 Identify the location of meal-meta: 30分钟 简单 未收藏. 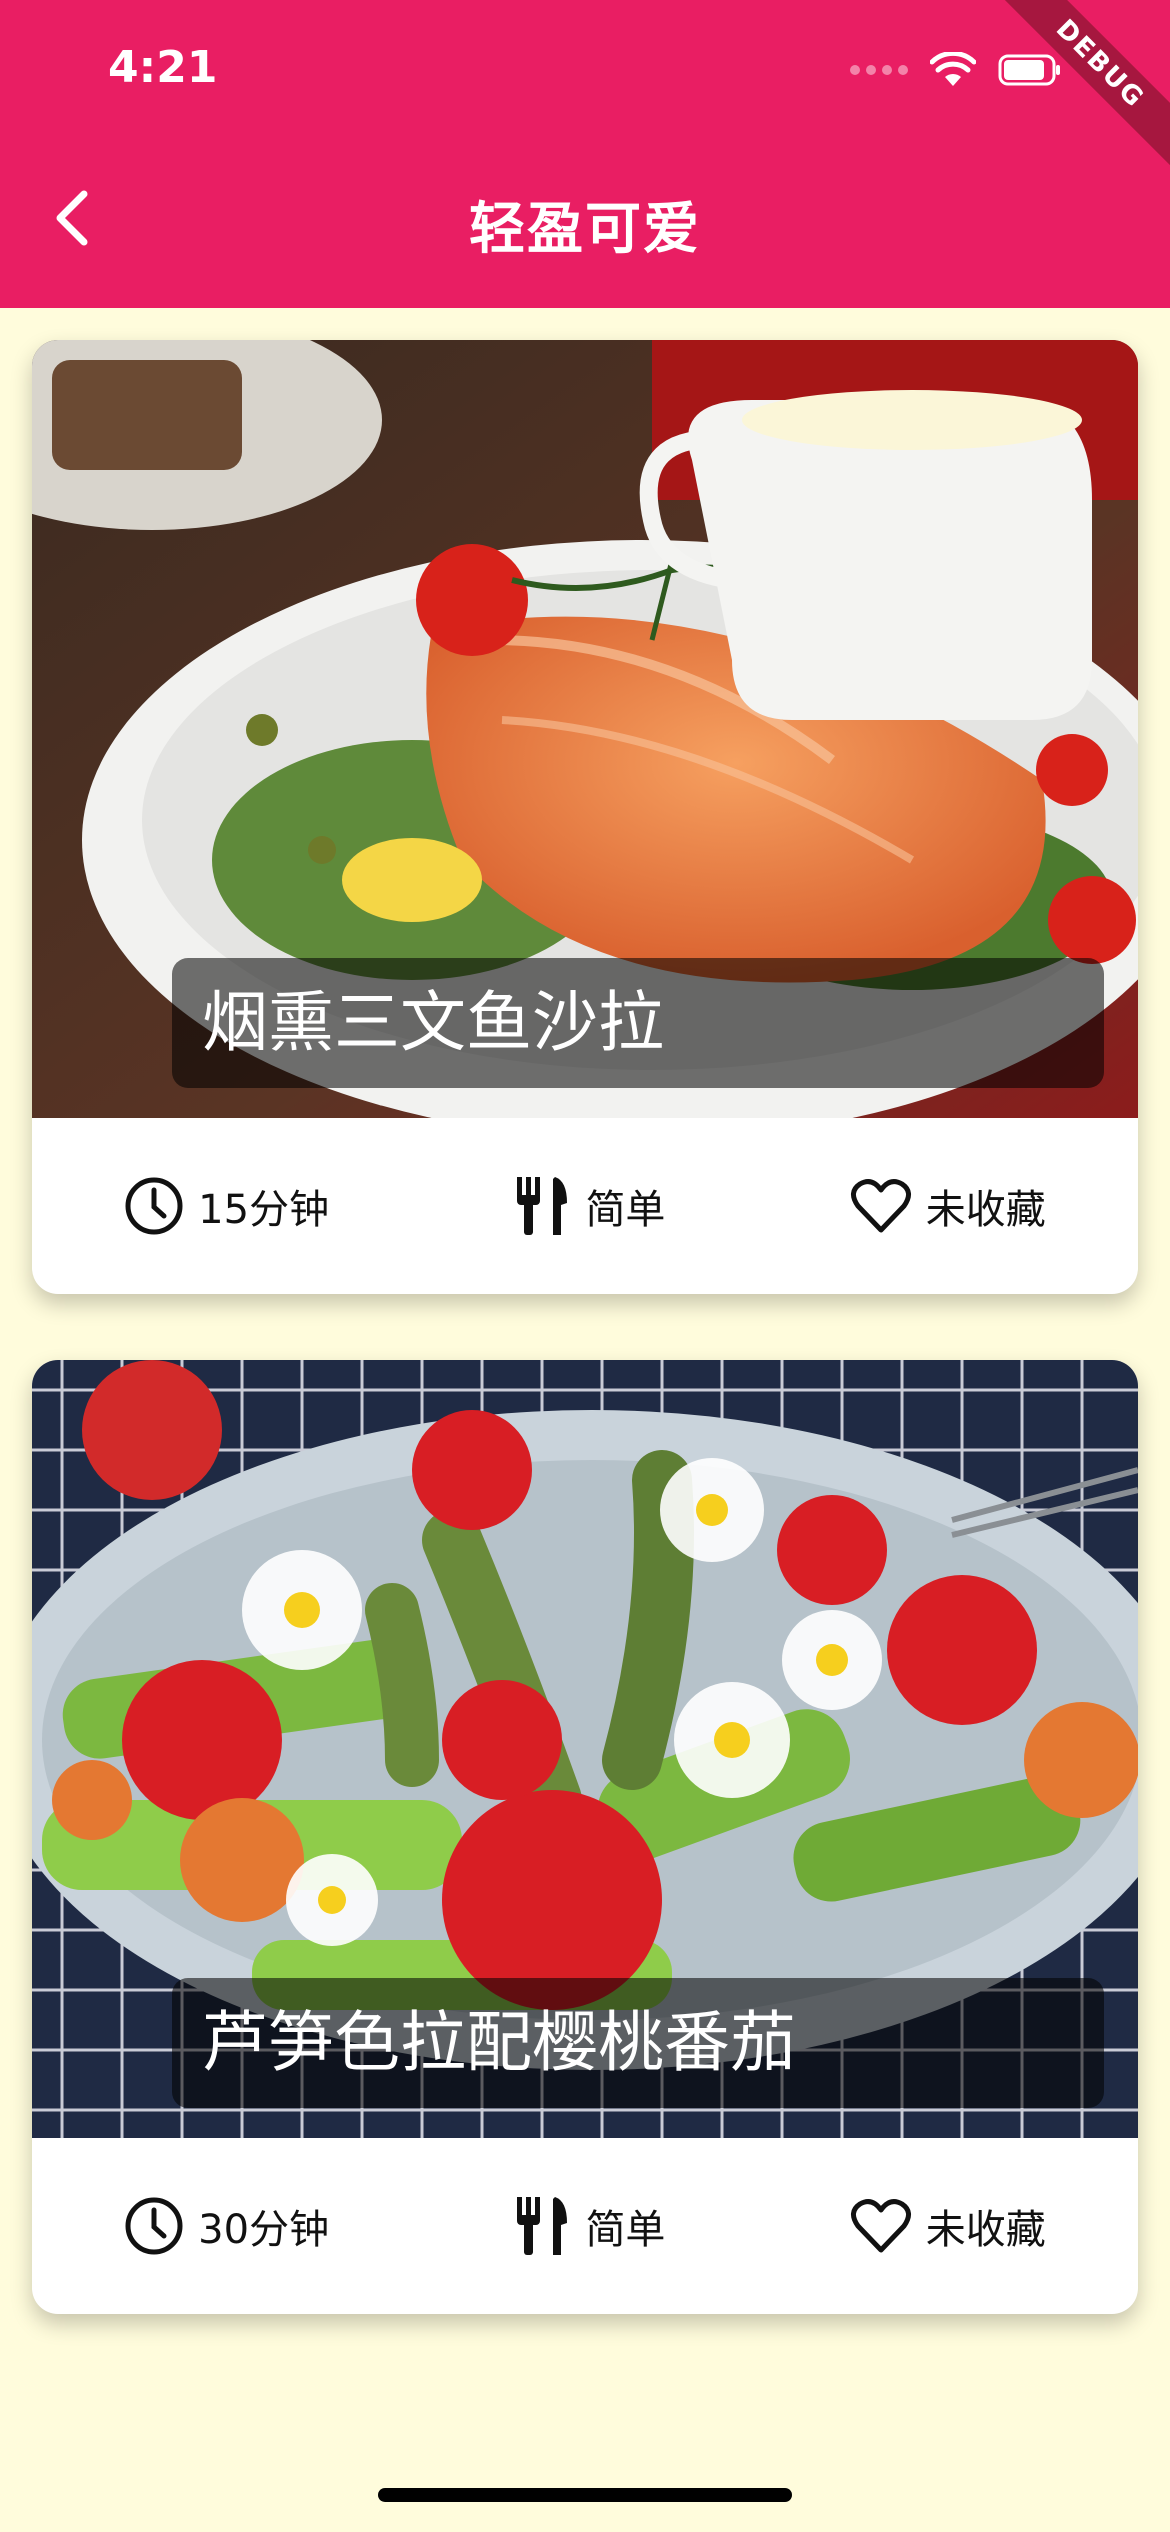
(585, 2226).